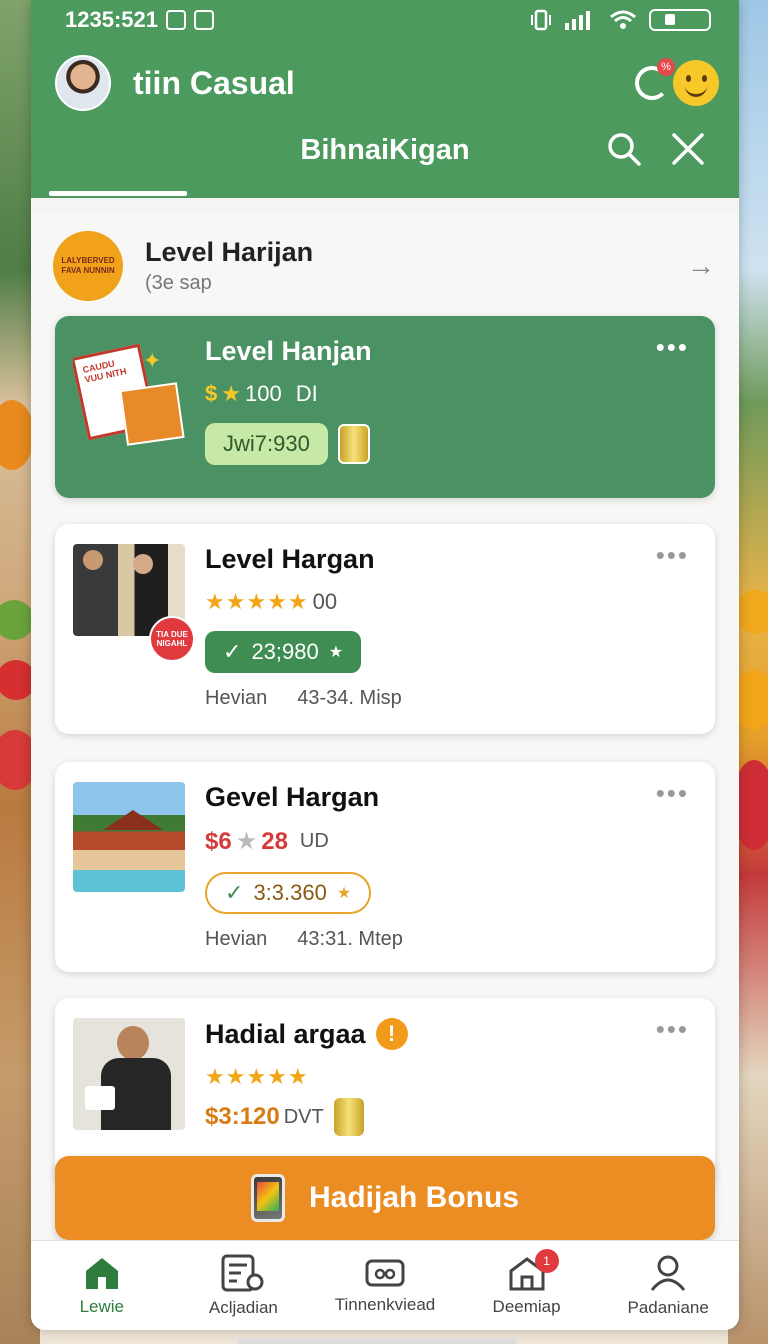  What do you see at coordinates (243, 1307) in the screenshot?
I see `tab-label: Acljadian` at bounding box center [243, 1307].